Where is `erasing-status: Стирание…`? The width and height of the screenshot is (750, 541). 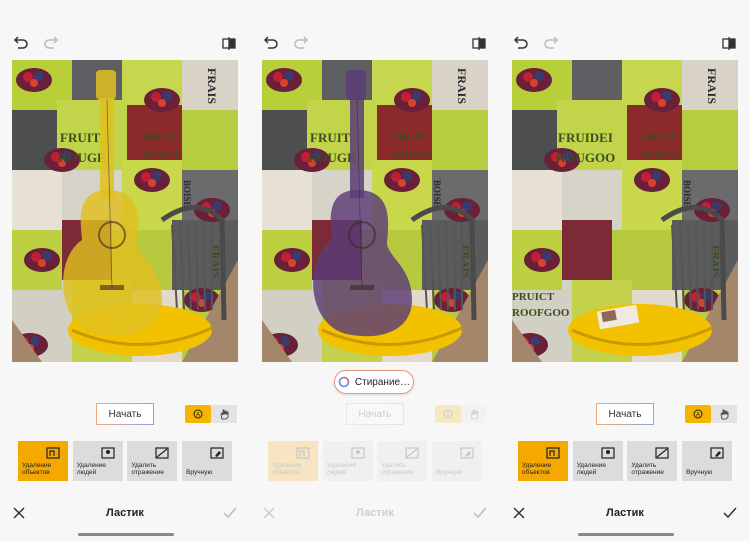 erasing-status: Стирание… is located at coordinates (374, 382).